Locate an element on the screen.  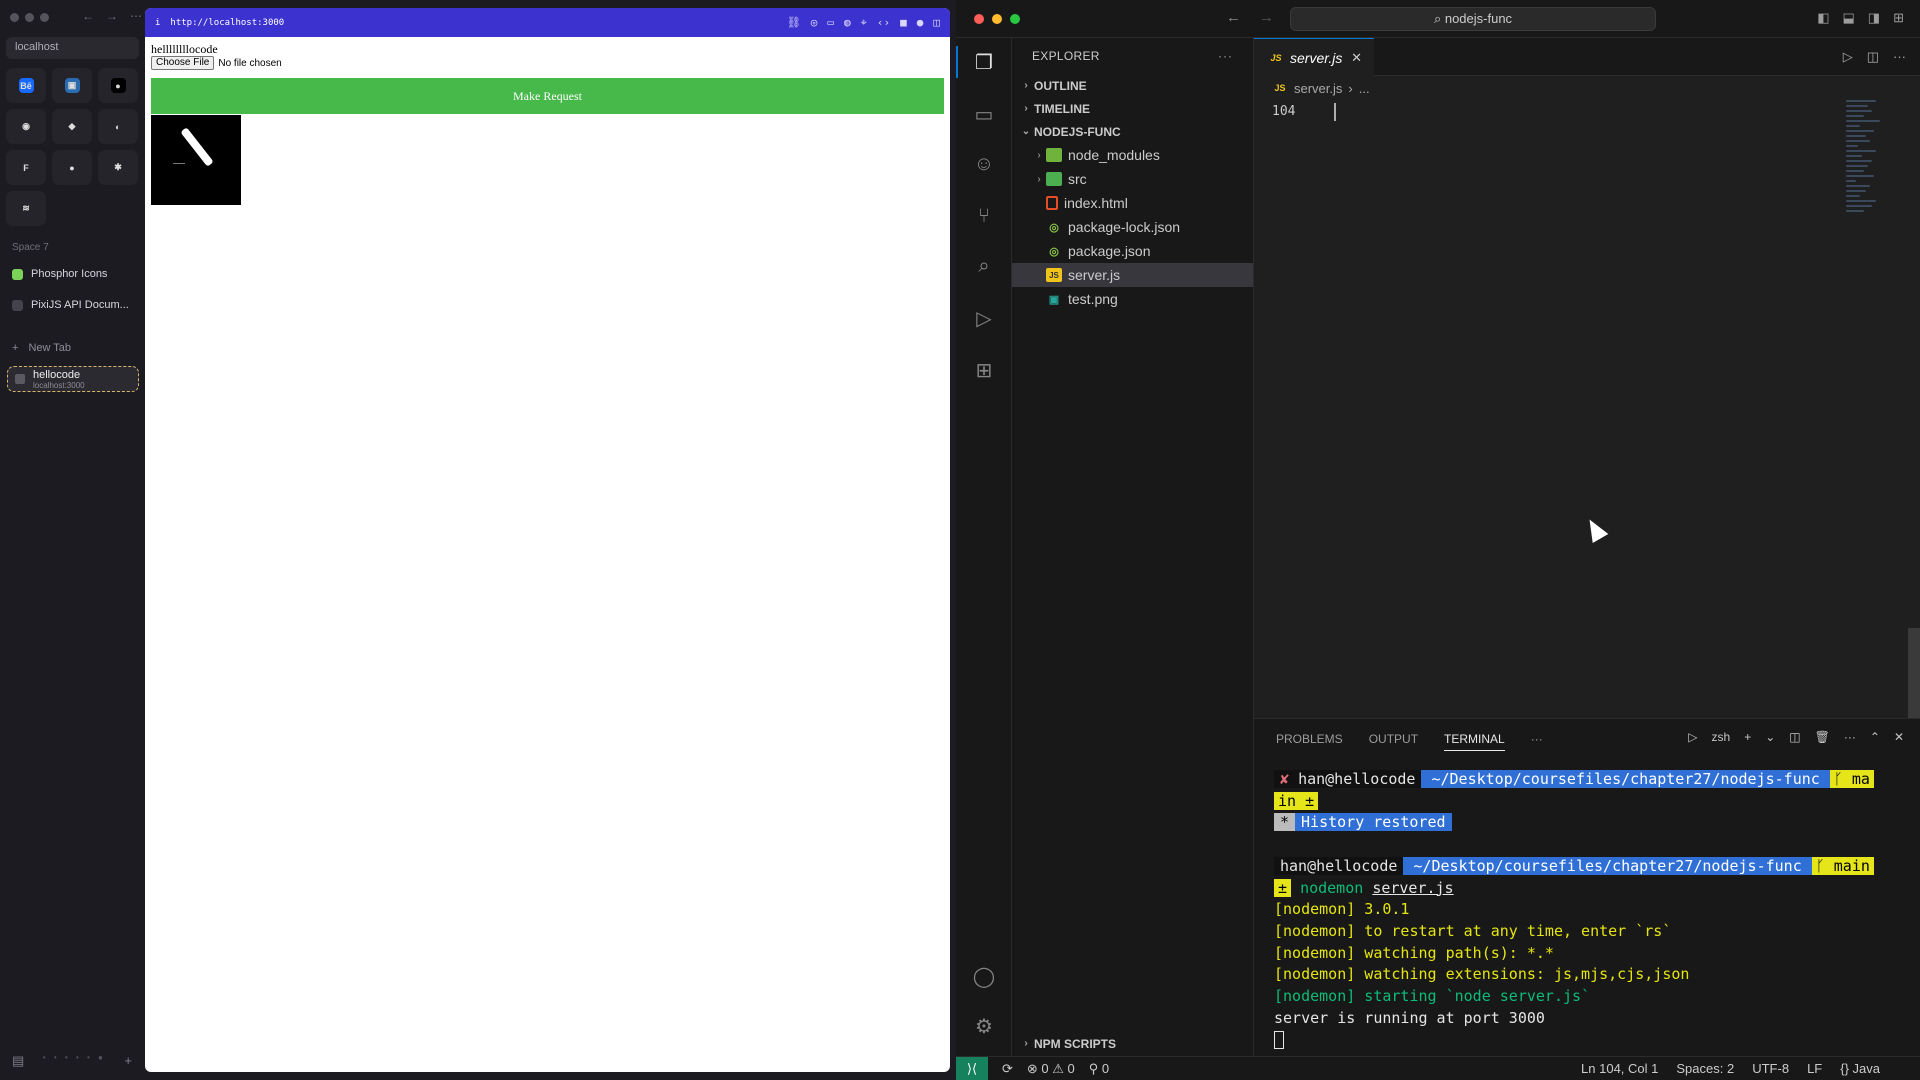
account-icon: ◯ is located at coordinates (984, 976).